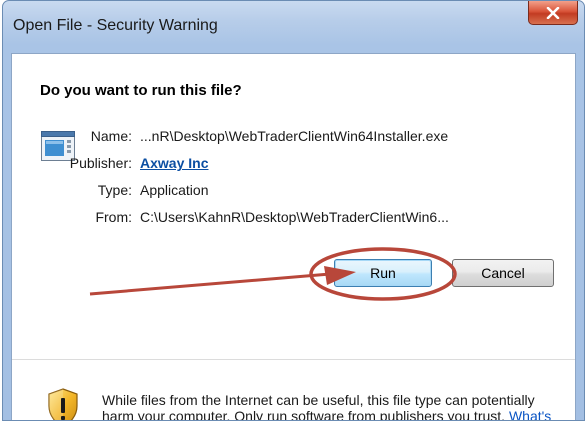 Image resolution: width=587 pixels, height=423 pixels. I want to click on annotation-overlay, so click(273, 274).